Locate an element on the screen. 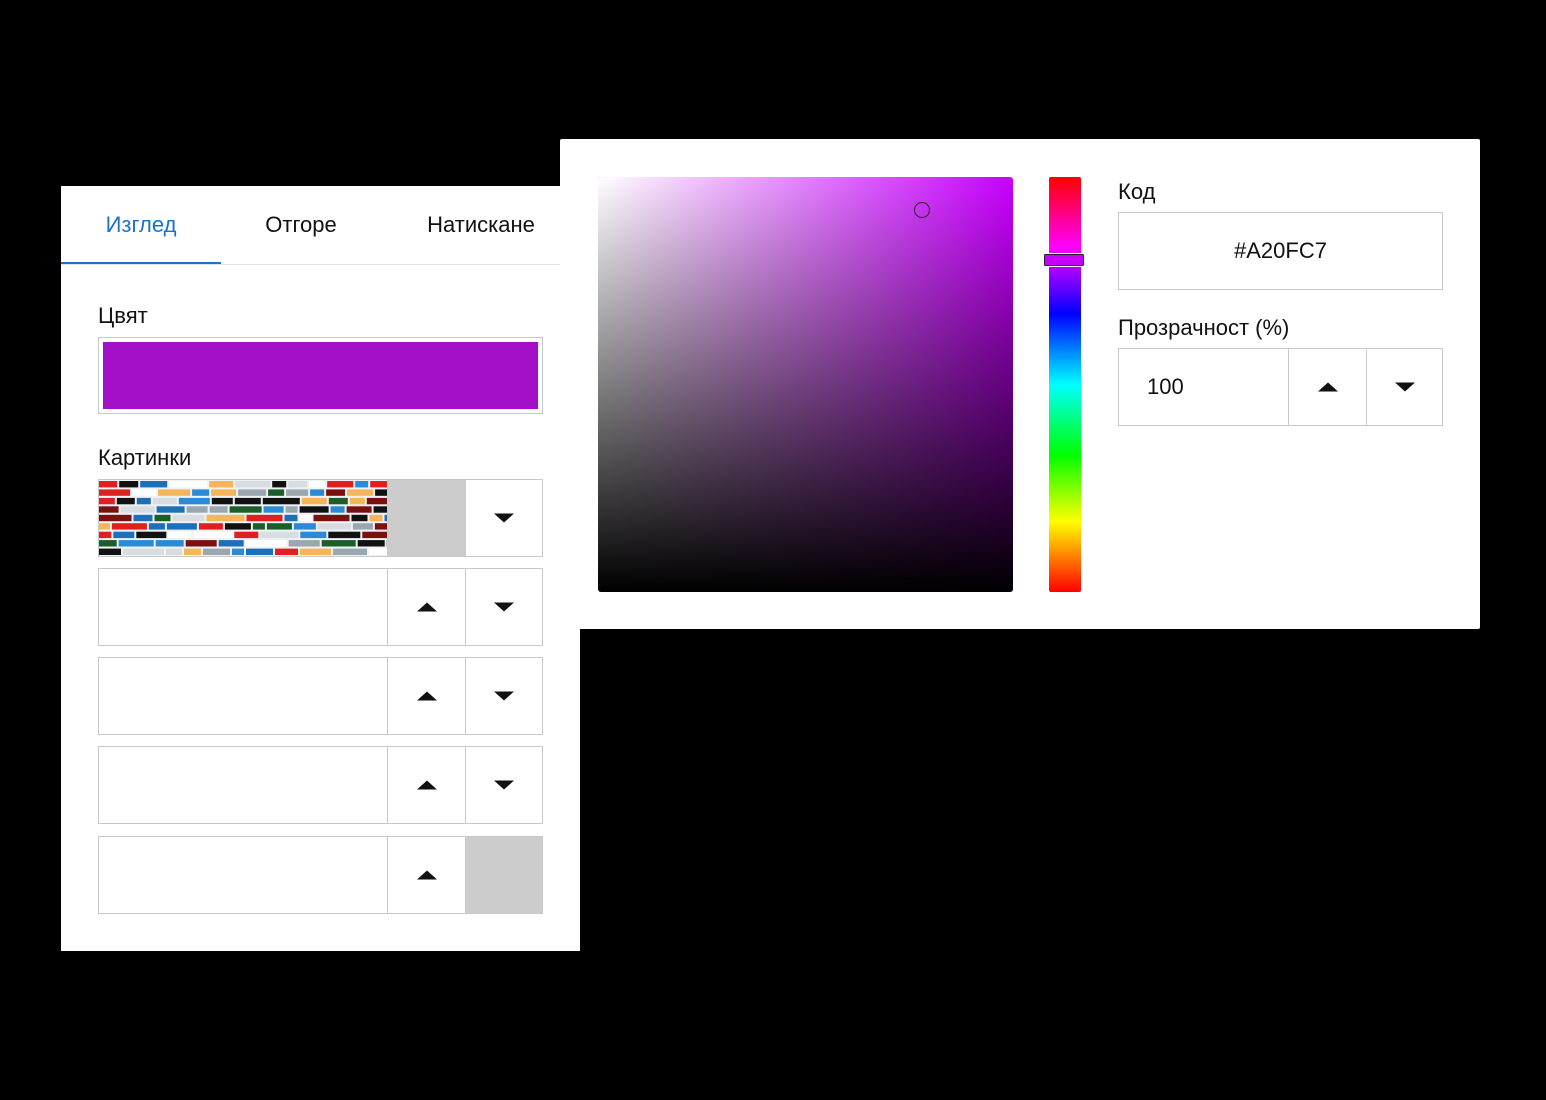 Image resolution: width=1546 pixels, height=1100 pixels. opacity-decrease-button is located at coordinates (1404, 387).